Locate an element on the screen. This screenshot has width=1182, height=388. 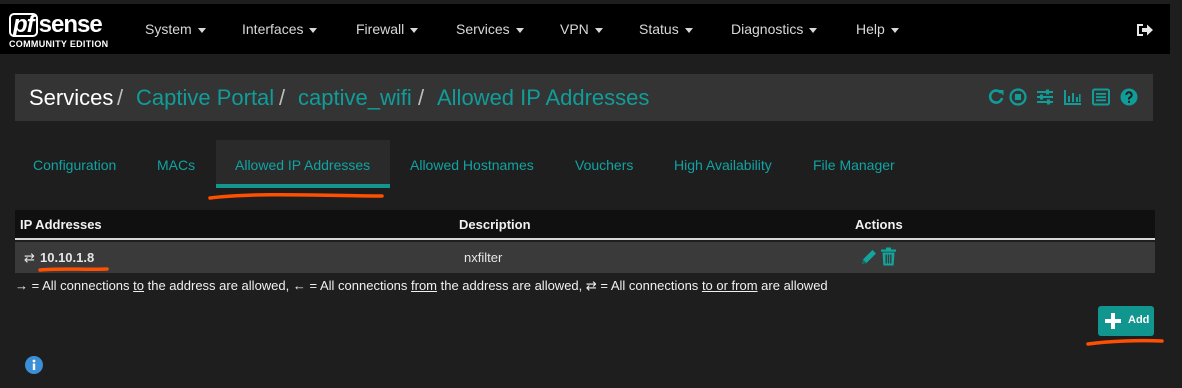
nav-services: Services is located at coordinates (490, 29).